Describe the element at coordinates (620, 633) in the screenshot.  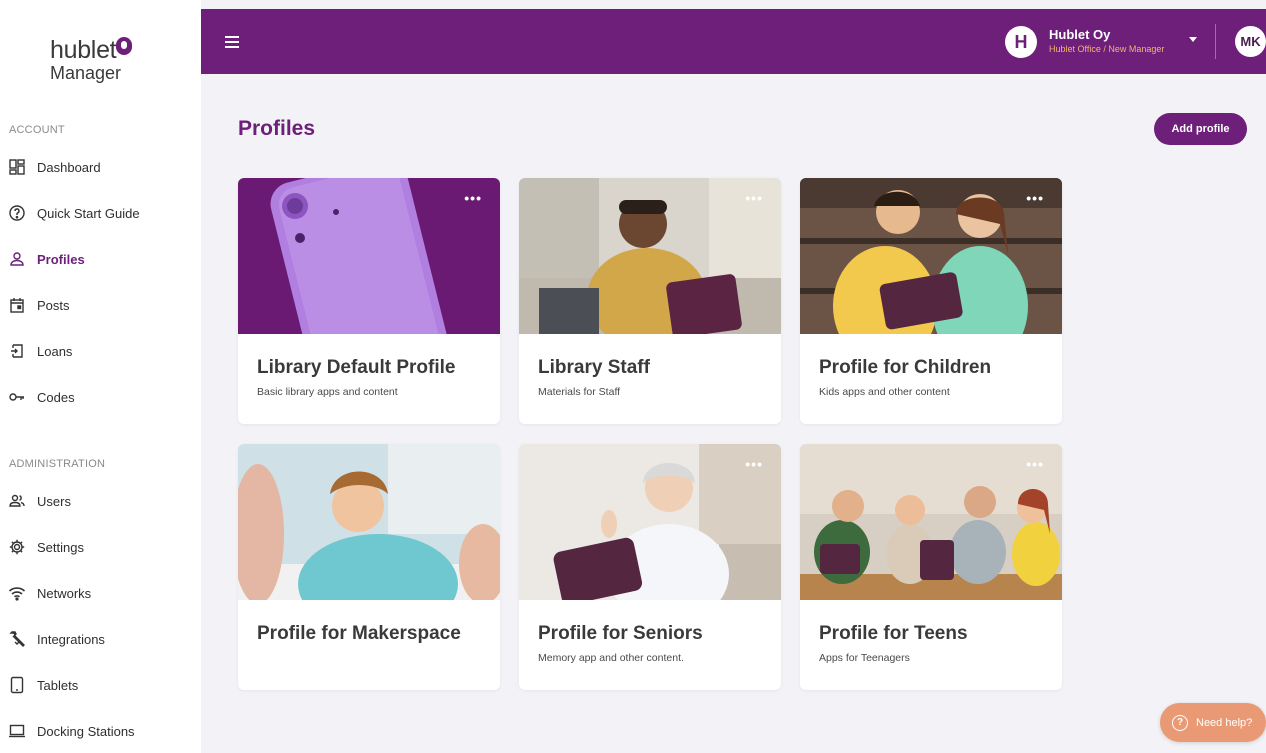
I see `profile-card-title: Profile for Seniors` at that location.